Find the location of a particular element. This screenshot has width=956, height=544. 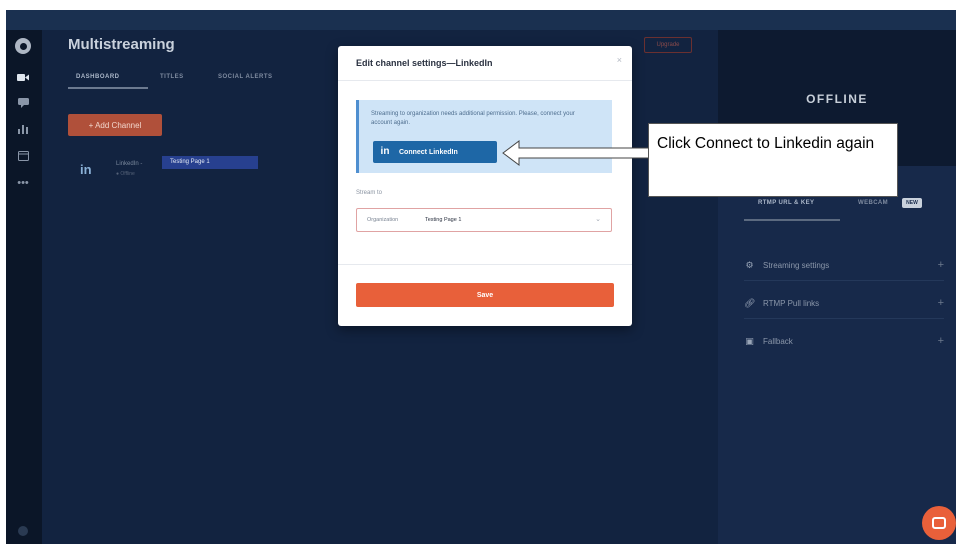

chat-bubble-icon is located at coordinates (939, 523).